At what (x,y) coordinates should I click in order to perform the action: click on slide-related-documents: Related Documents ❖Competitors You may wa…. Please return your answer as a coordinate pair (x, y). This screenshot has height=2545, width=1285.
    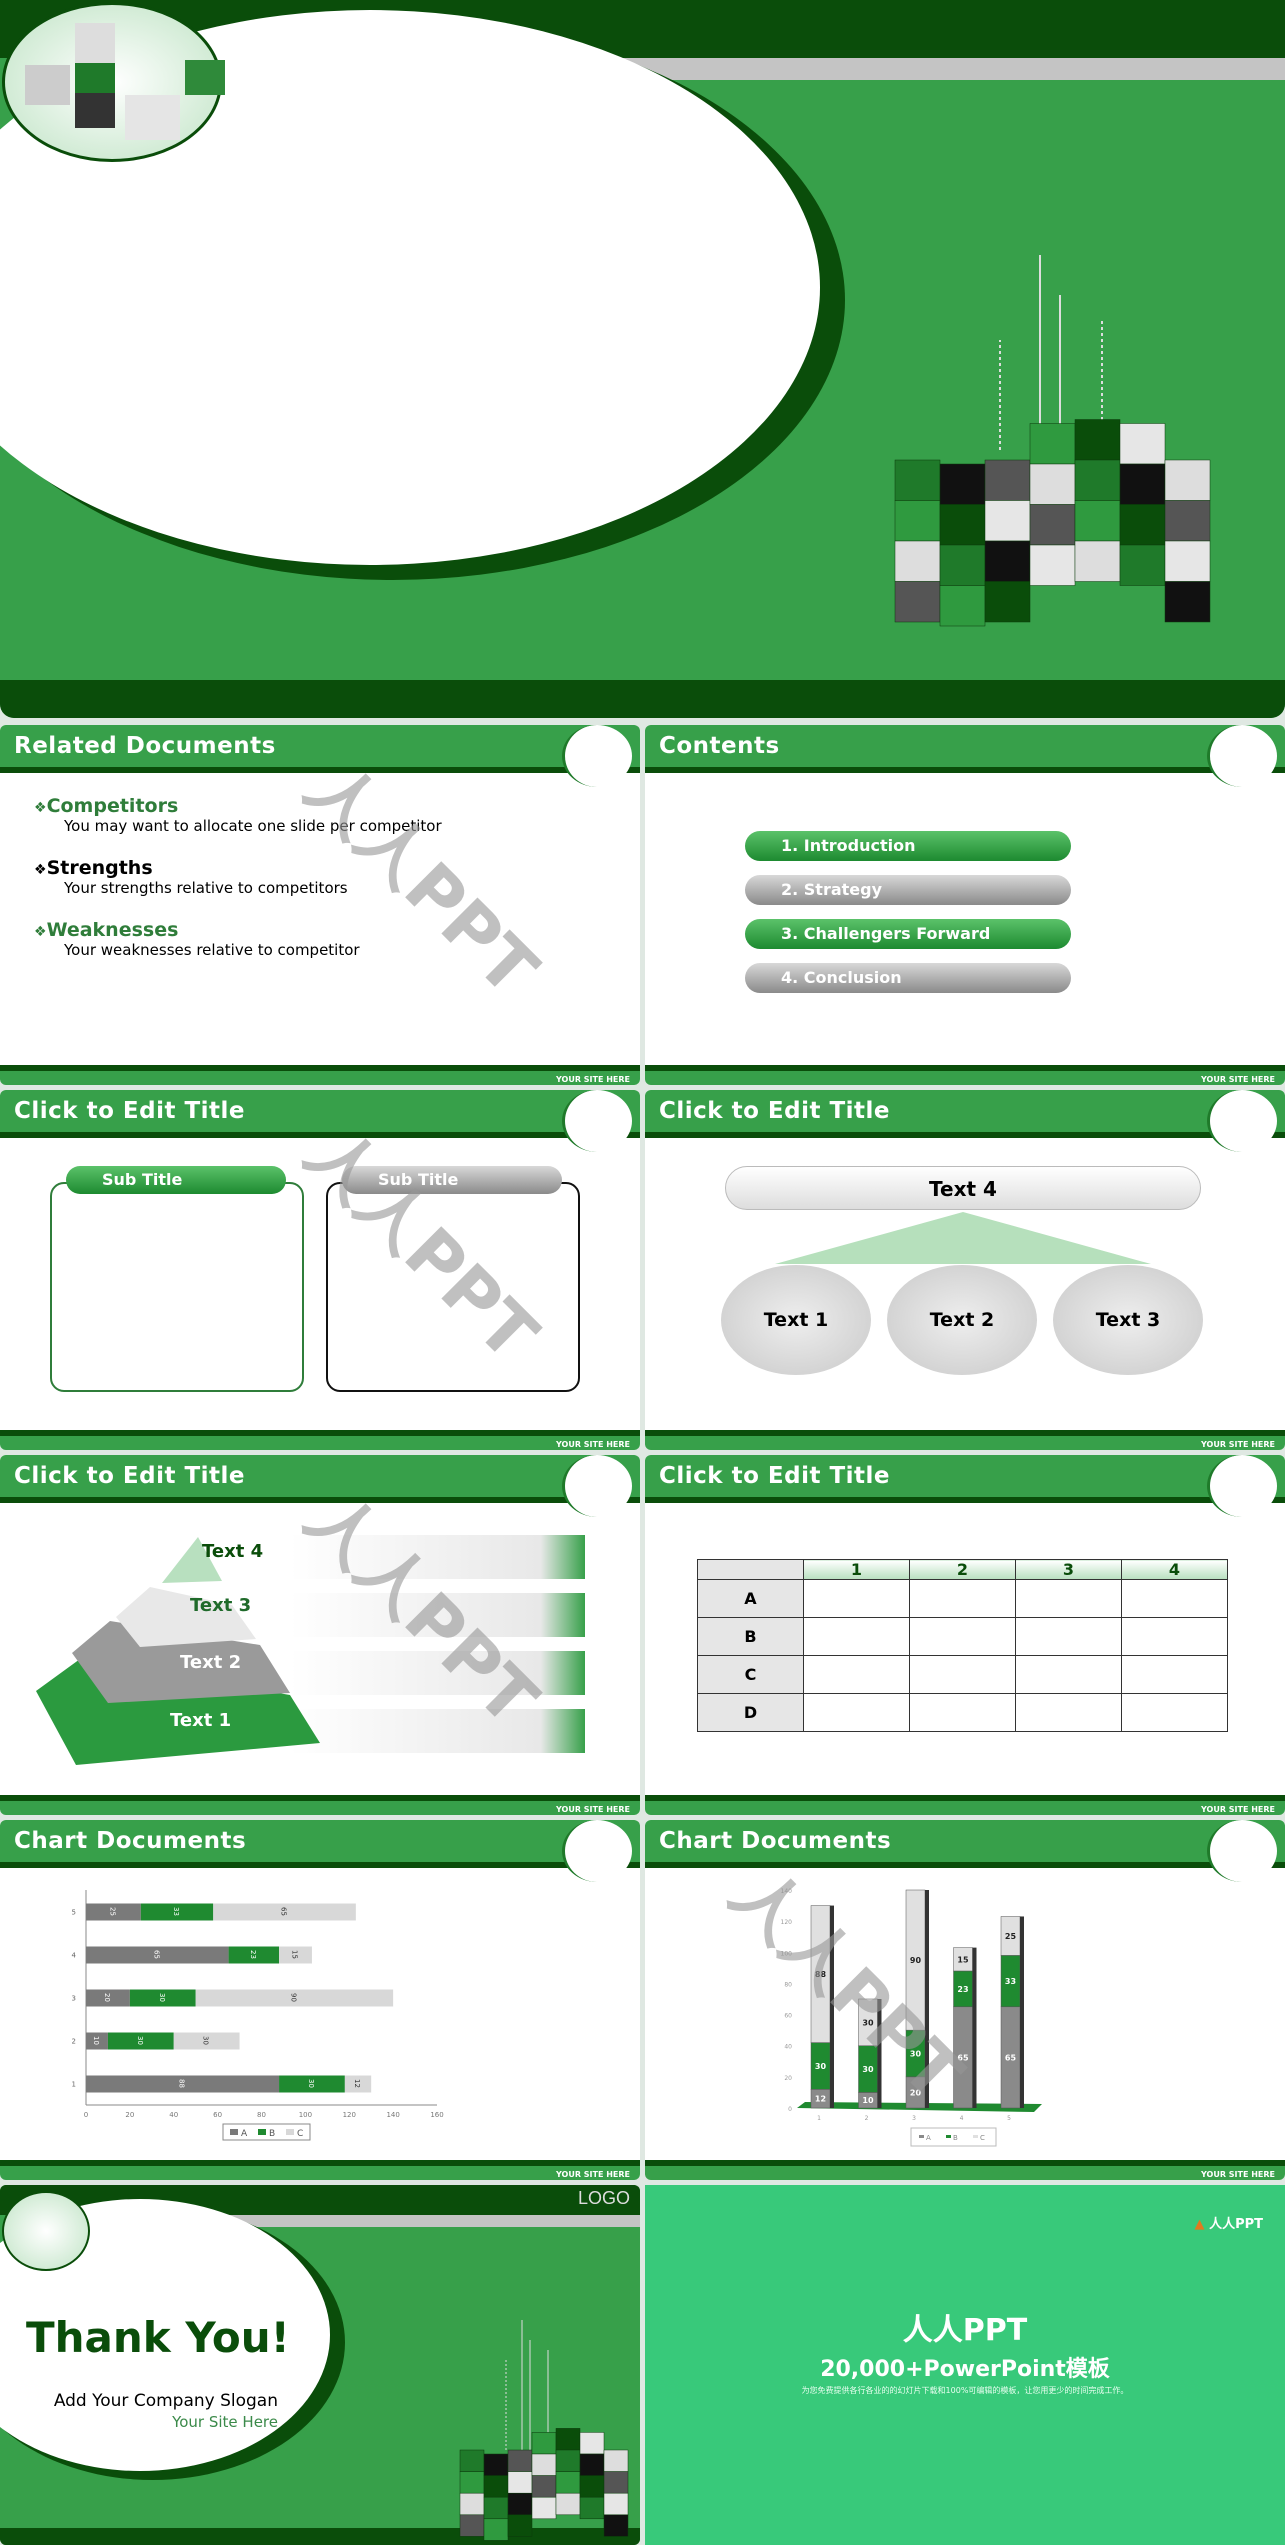
    Looking at the image, I should click on (320, 905).